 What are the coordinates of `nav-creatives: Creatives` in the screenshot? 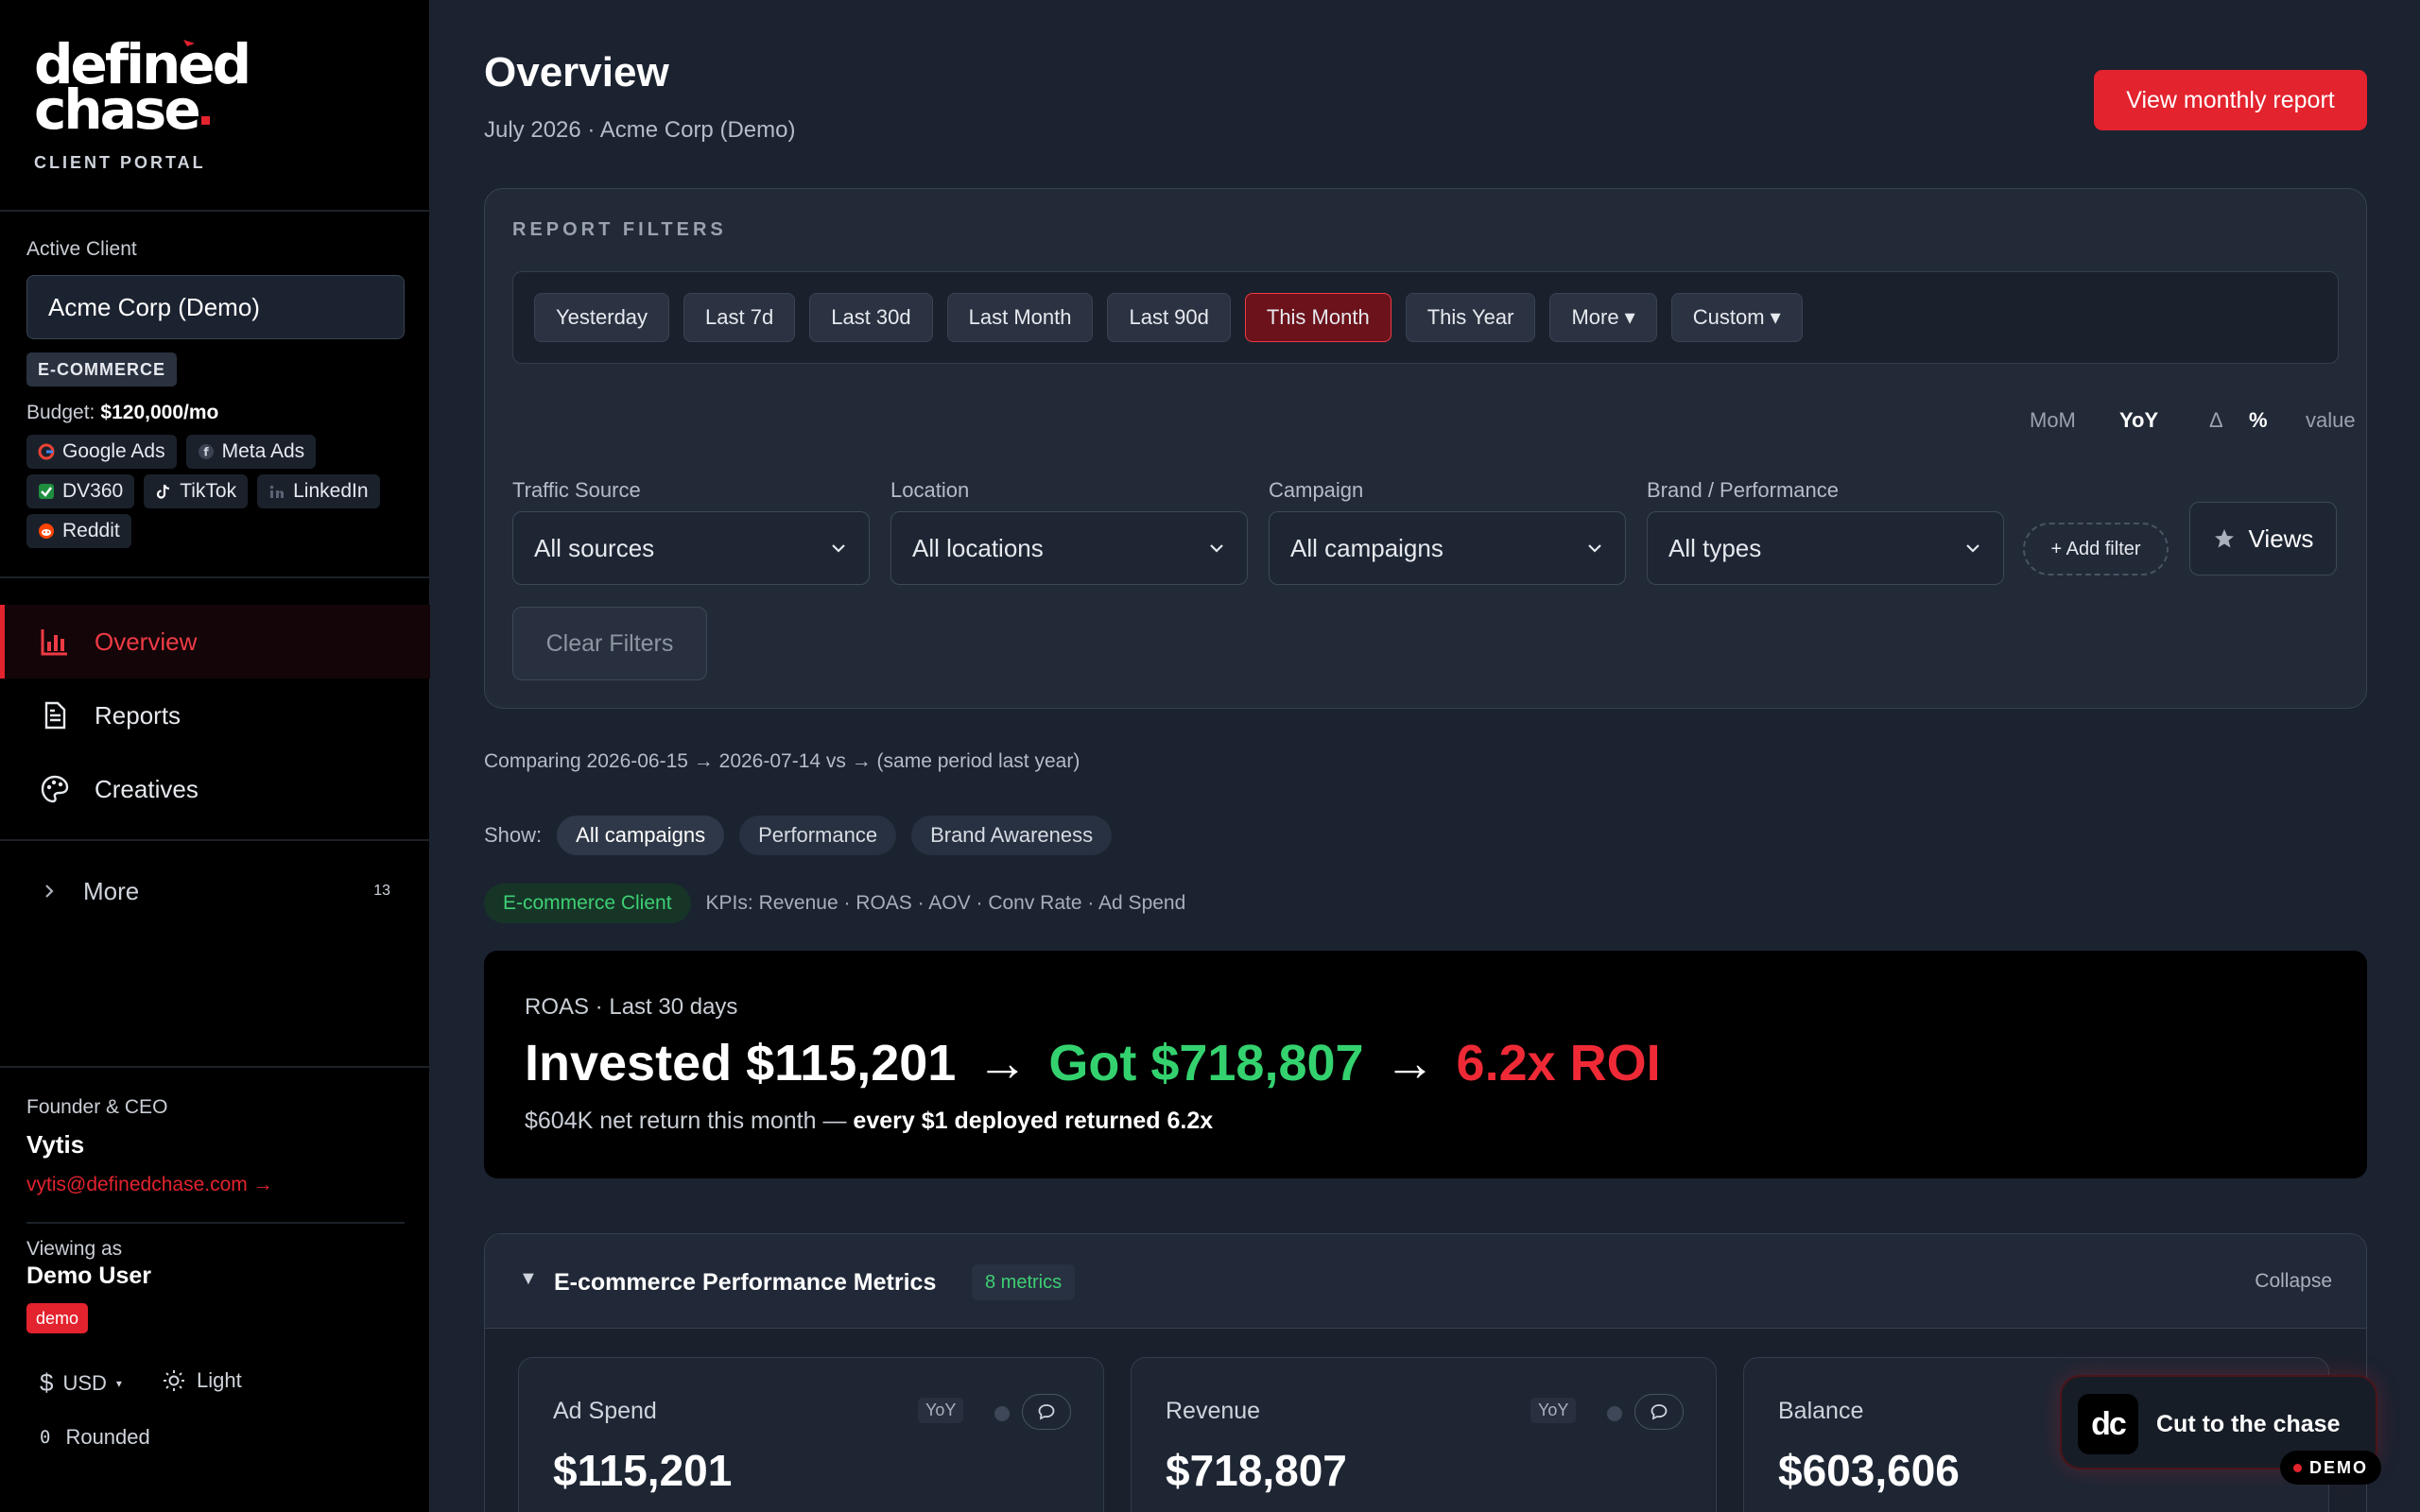 It's located at (215, 789).